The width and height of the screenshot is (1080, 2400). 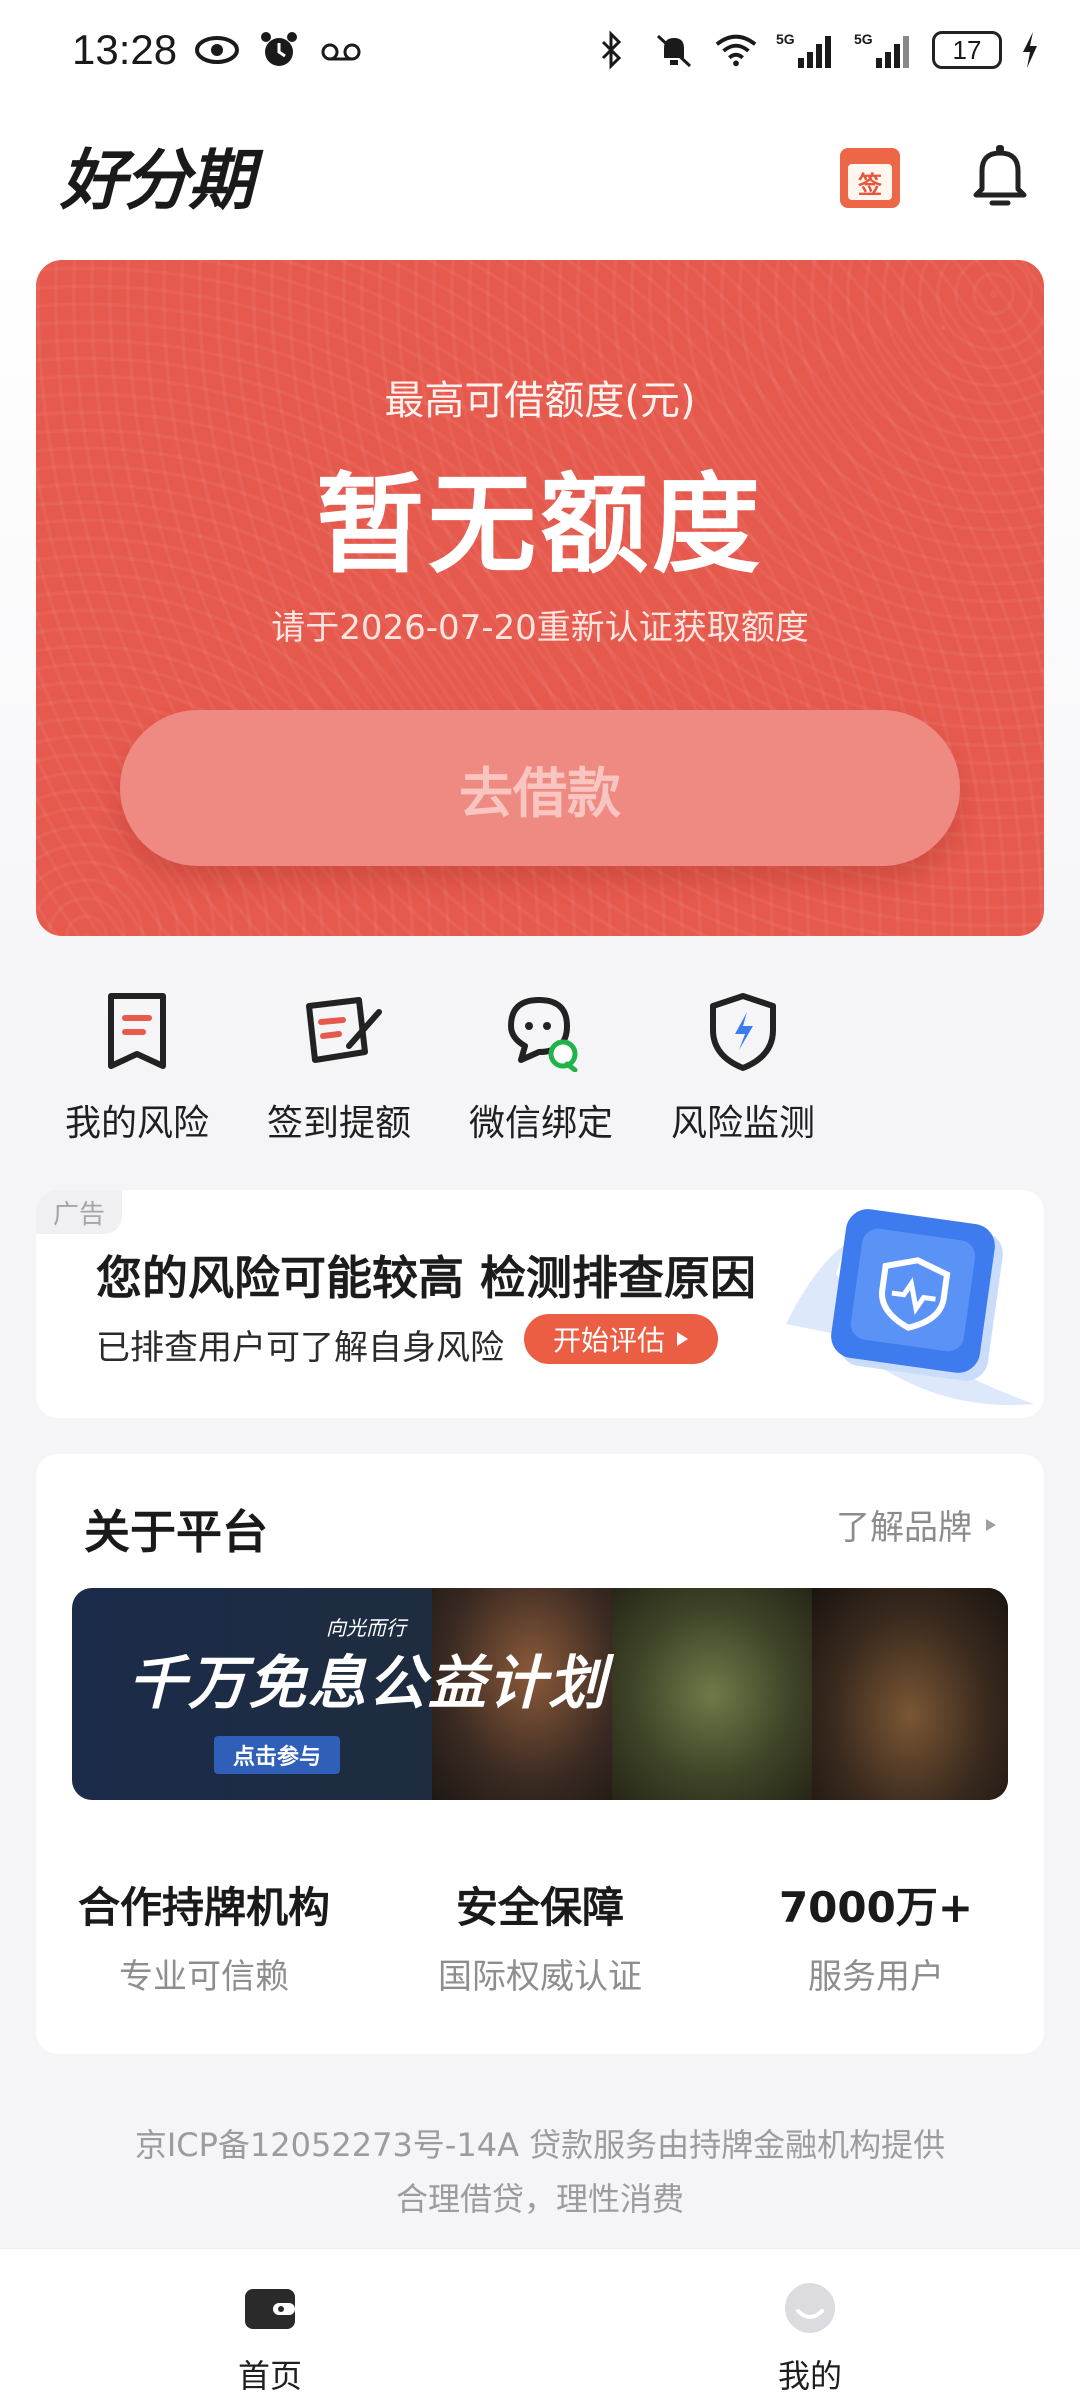 I want to click on quick-label: 我的风险, so click(x=136, y=1123).